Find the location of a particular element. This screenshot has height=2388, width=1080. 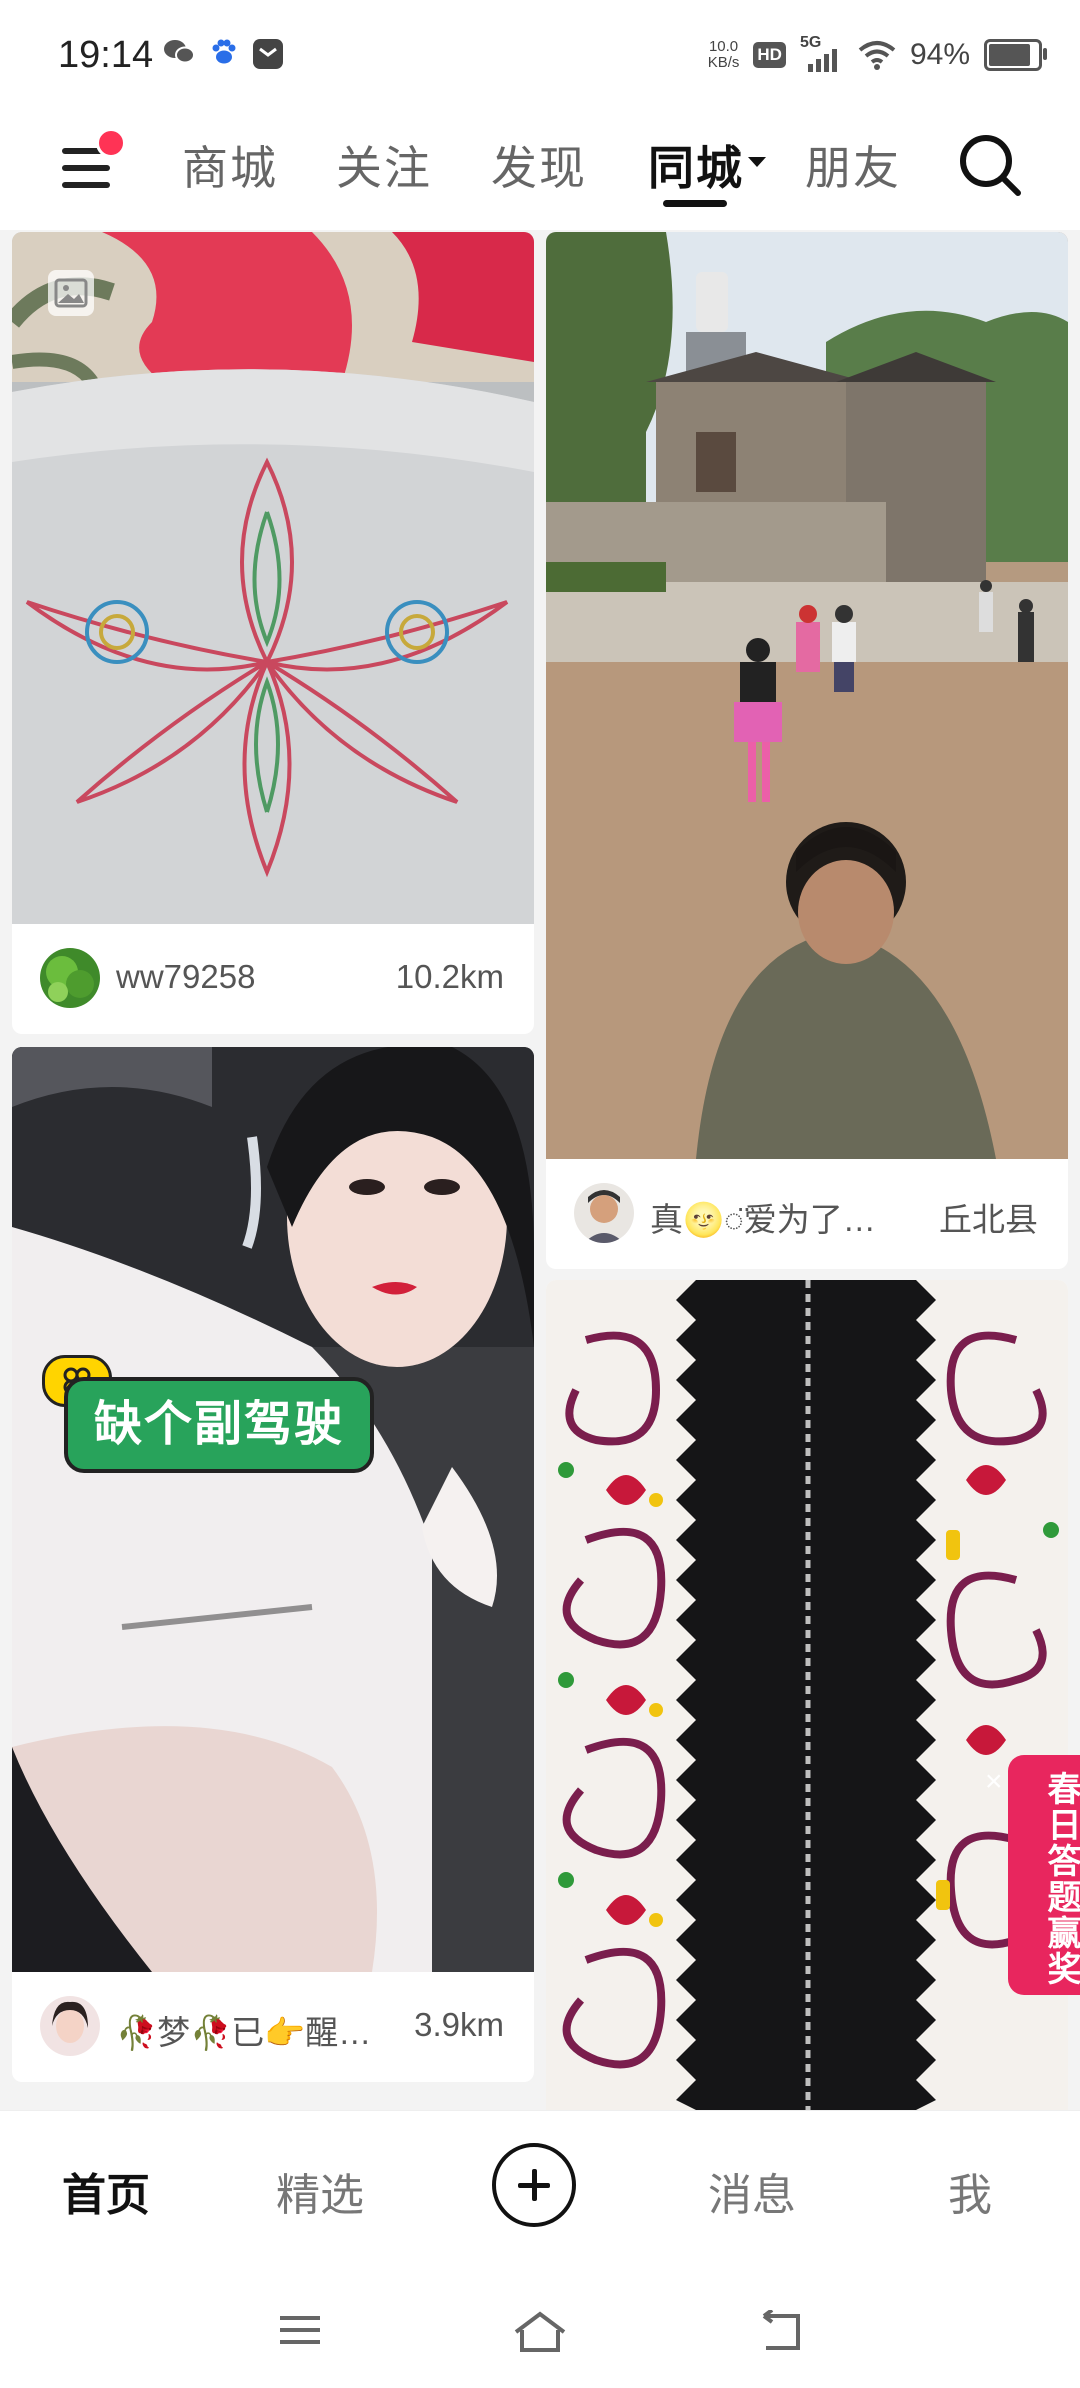

net-speed: 10.0 KB/s is located at coordinates (723, 54).